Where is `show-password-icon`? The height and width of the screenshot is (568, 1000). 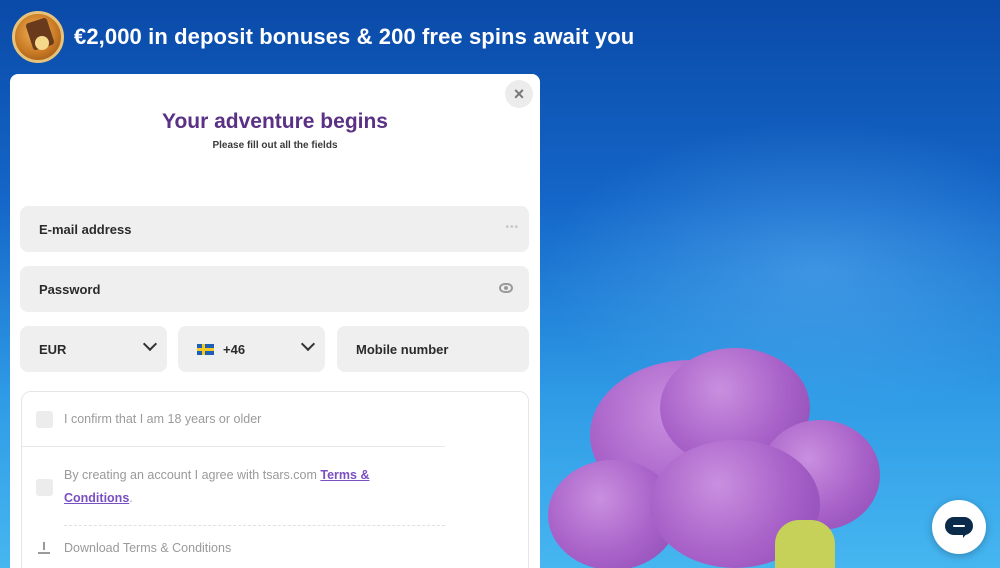
show-password-icon is located at coordinates (506, 288).